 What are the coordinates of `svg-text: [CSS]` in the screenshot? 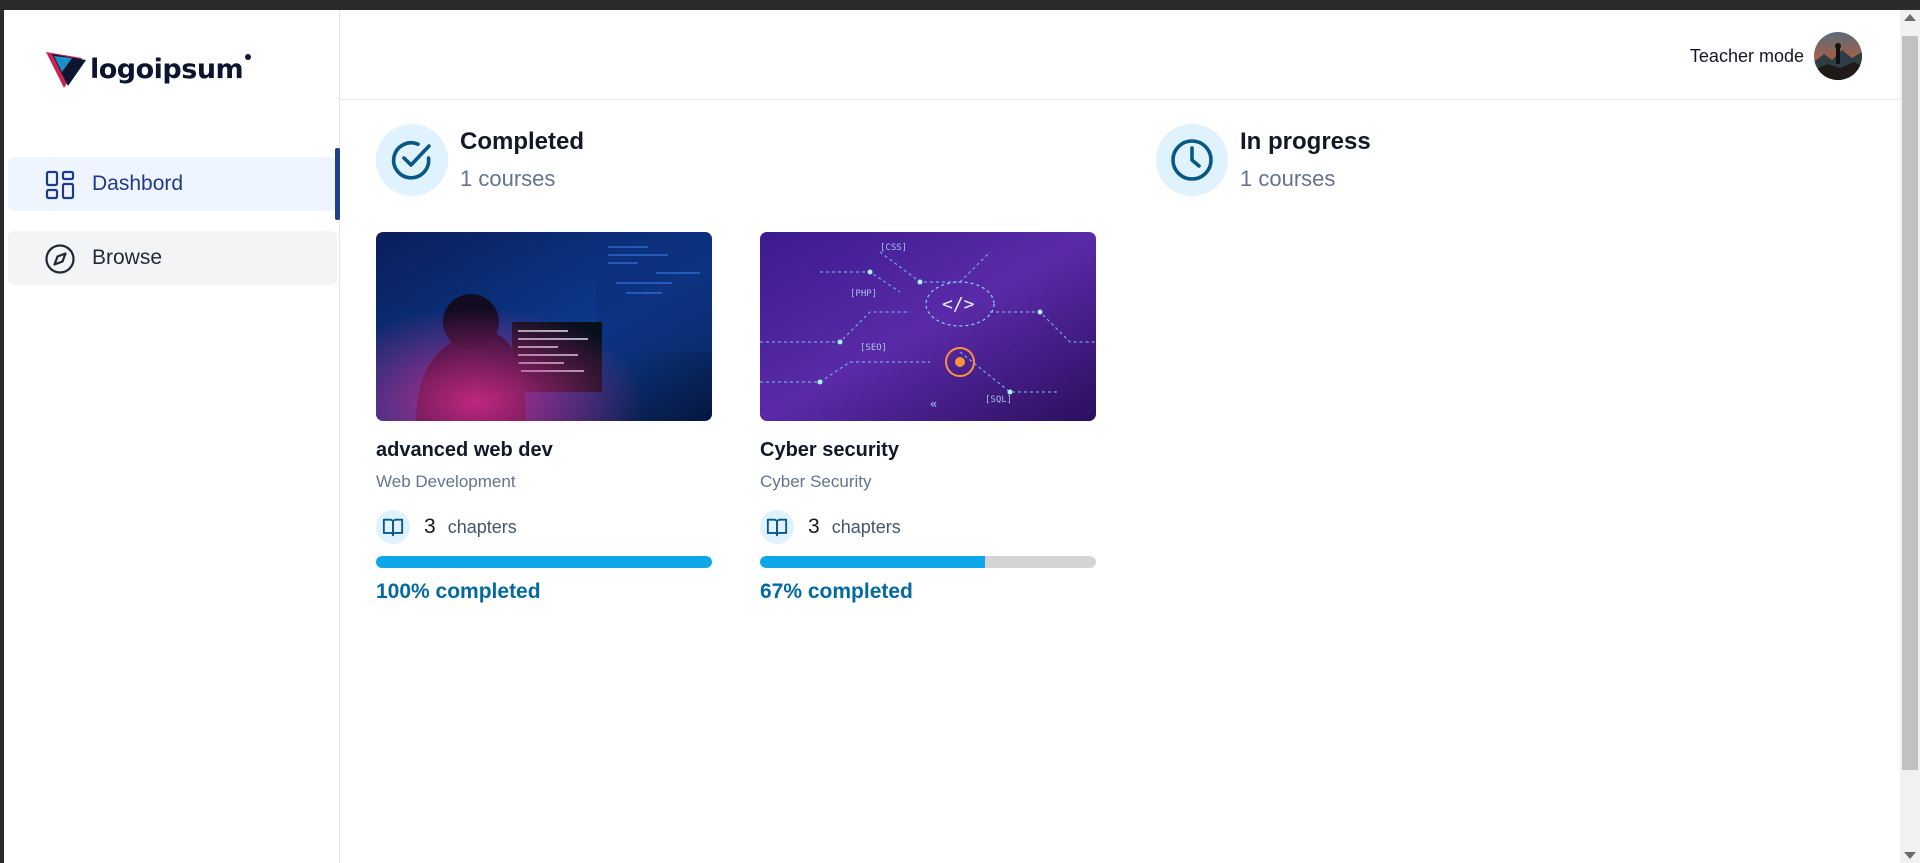 It's located at (893, 248).